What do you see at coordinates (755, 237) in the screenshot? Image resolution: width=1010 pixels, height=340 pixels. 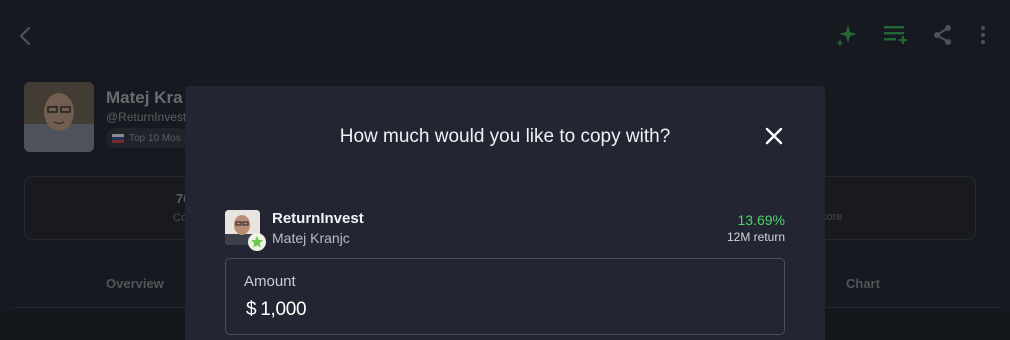 I see `trader-return-label: 12M return` at bounding box center [755, 237].